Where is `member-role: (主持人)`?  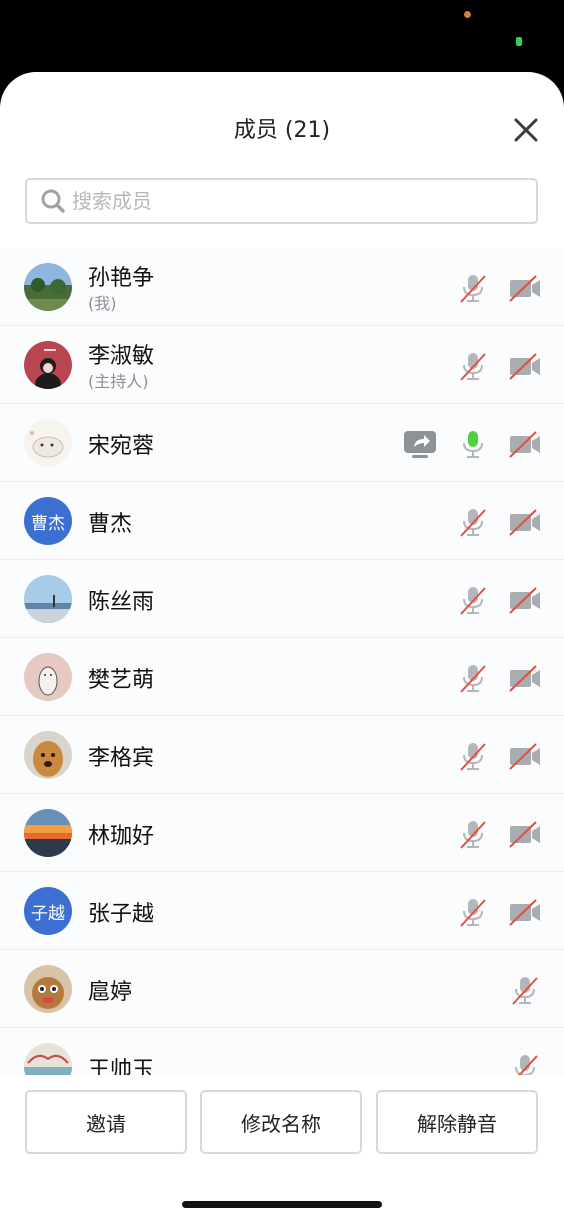 member-role: (主持人) is located at coordinates (118, 381).